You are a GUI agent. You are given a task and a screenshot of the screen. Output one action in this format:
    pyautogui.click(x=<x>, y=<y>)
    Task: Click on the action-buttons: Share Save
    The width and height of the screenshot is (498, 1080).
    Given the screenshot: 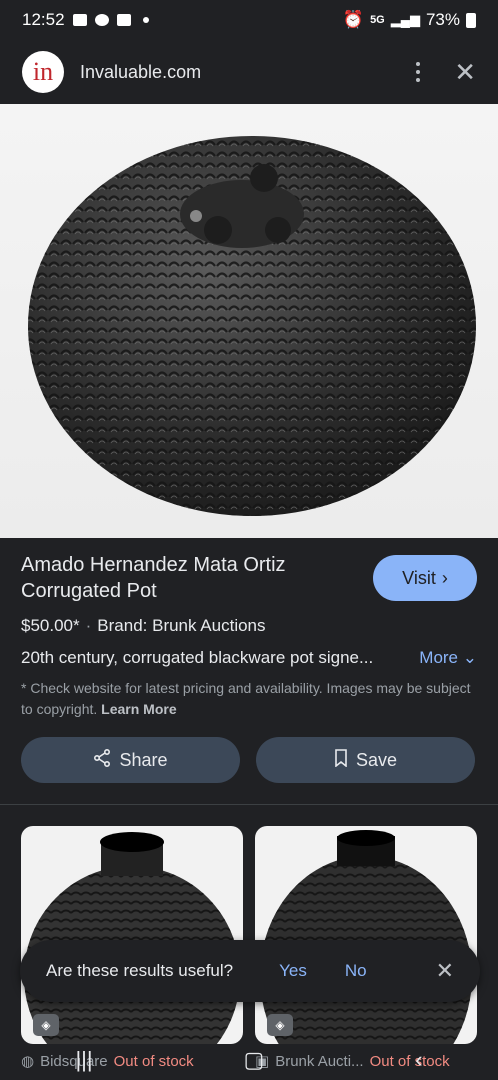 What is the action you would take?
    pyautogui.click(x=248, y=760)
    